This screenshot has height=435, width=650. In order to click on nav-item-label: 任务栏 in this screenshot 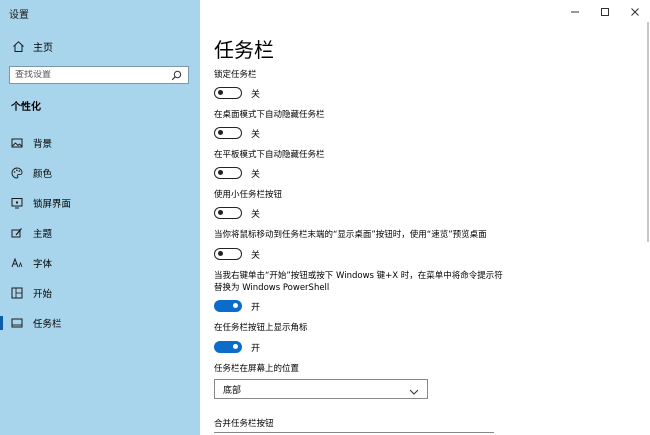, I will do `click(47, 324)`.